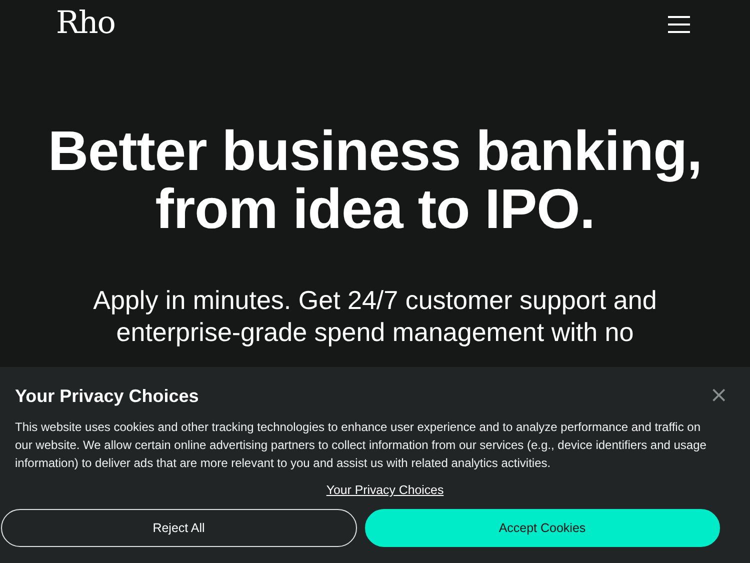 Image resolution: width=750 pixels, height=563 pixels. Describe the element at coordinates (679, 24) in the screenshot. I see `menu-icon` at that location.